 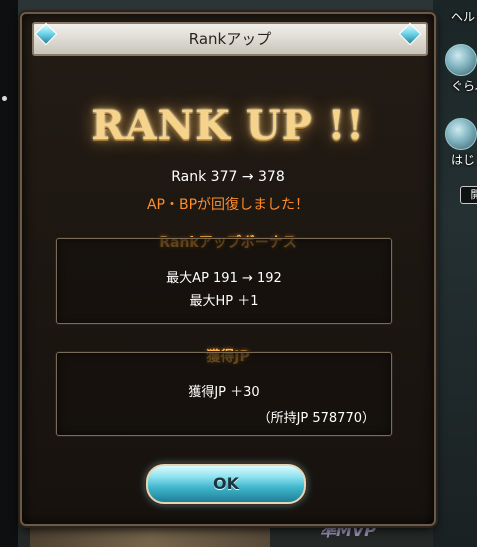 I want to click on background-left-strip, so click(x=9, y=273).